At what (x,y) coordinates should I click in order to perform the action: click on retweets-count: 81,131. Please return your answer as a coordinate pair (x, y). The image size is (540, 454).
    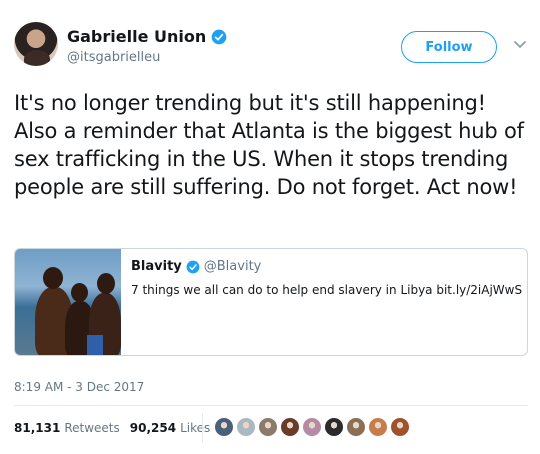
    Looking at the image, I should click on (37, 428).